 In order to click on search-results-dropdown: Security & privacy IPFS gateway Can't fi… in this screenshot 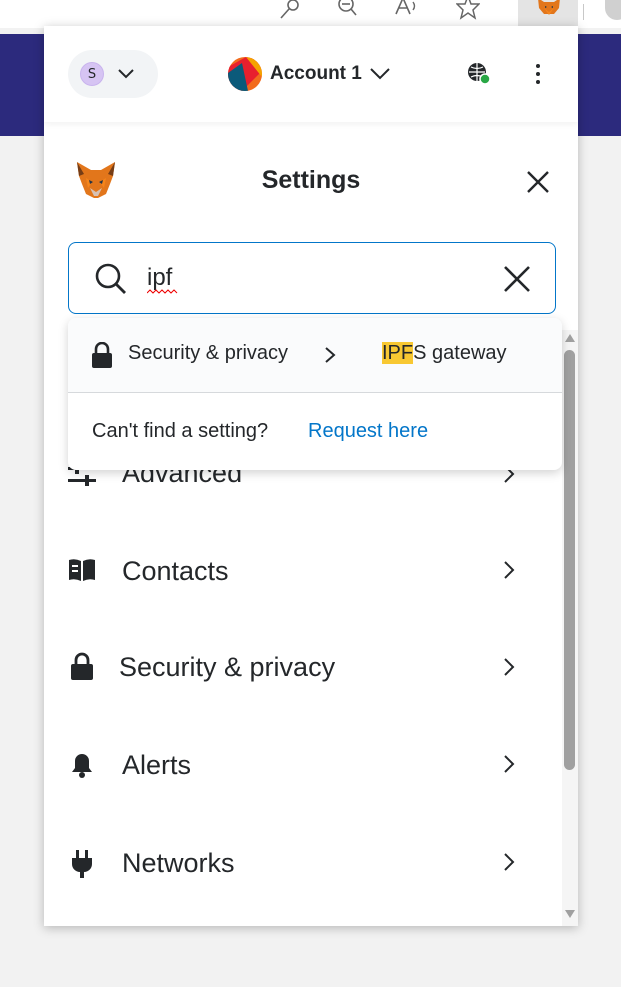, I will do `click(315, 394)`.